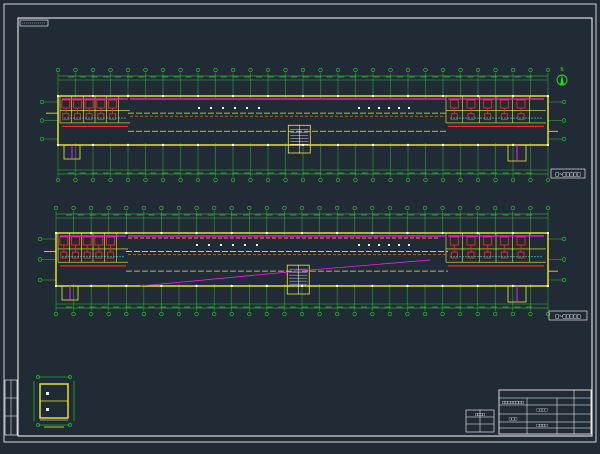  Describe the element at coordinates (225, 278) in the screenshot. I see `diagonal-duct` at that location.